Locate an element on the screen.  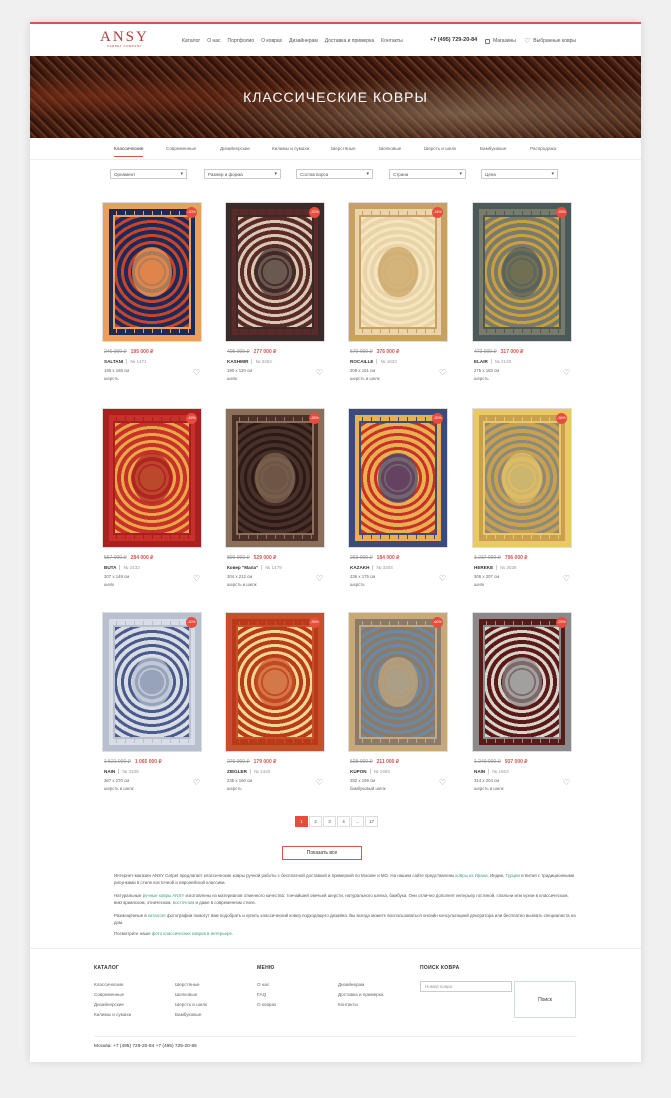
footer-link: О нас is located at coordinates (263, 984).